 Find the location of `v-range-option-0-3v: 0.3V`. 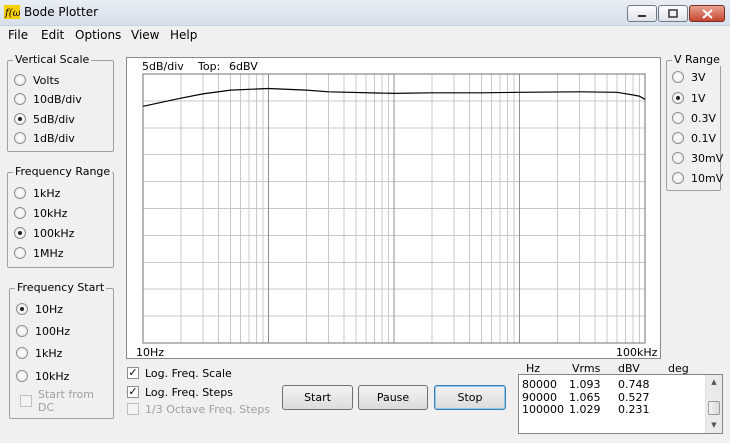

v-range-option-0-3v: 0.3V is located at coordinates (694, 118).